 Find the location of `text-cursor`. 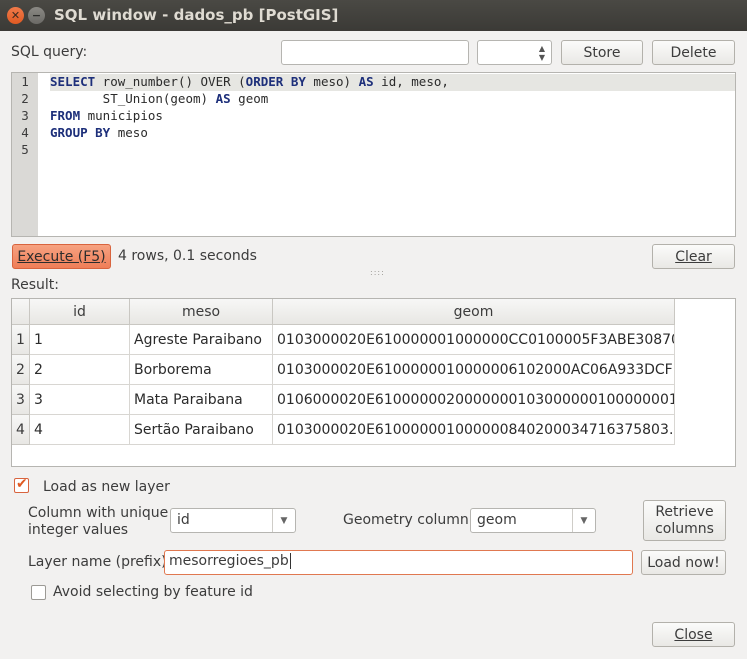

text-cursor is located at coordinates (290, 561).